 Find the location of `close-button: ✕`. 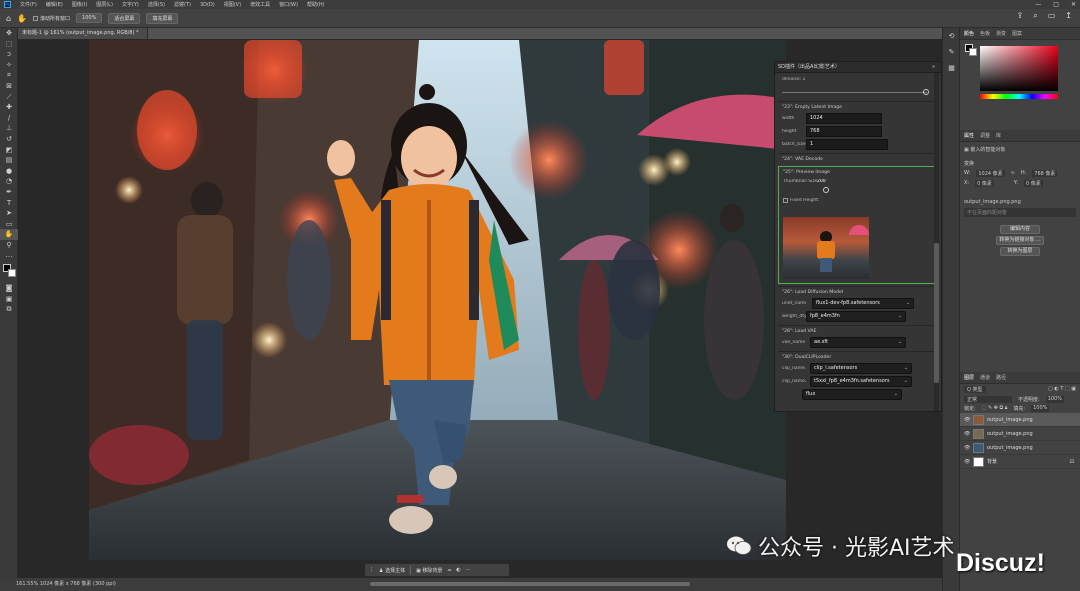

close-button: ✕ is located at coordinates (1073, 4).